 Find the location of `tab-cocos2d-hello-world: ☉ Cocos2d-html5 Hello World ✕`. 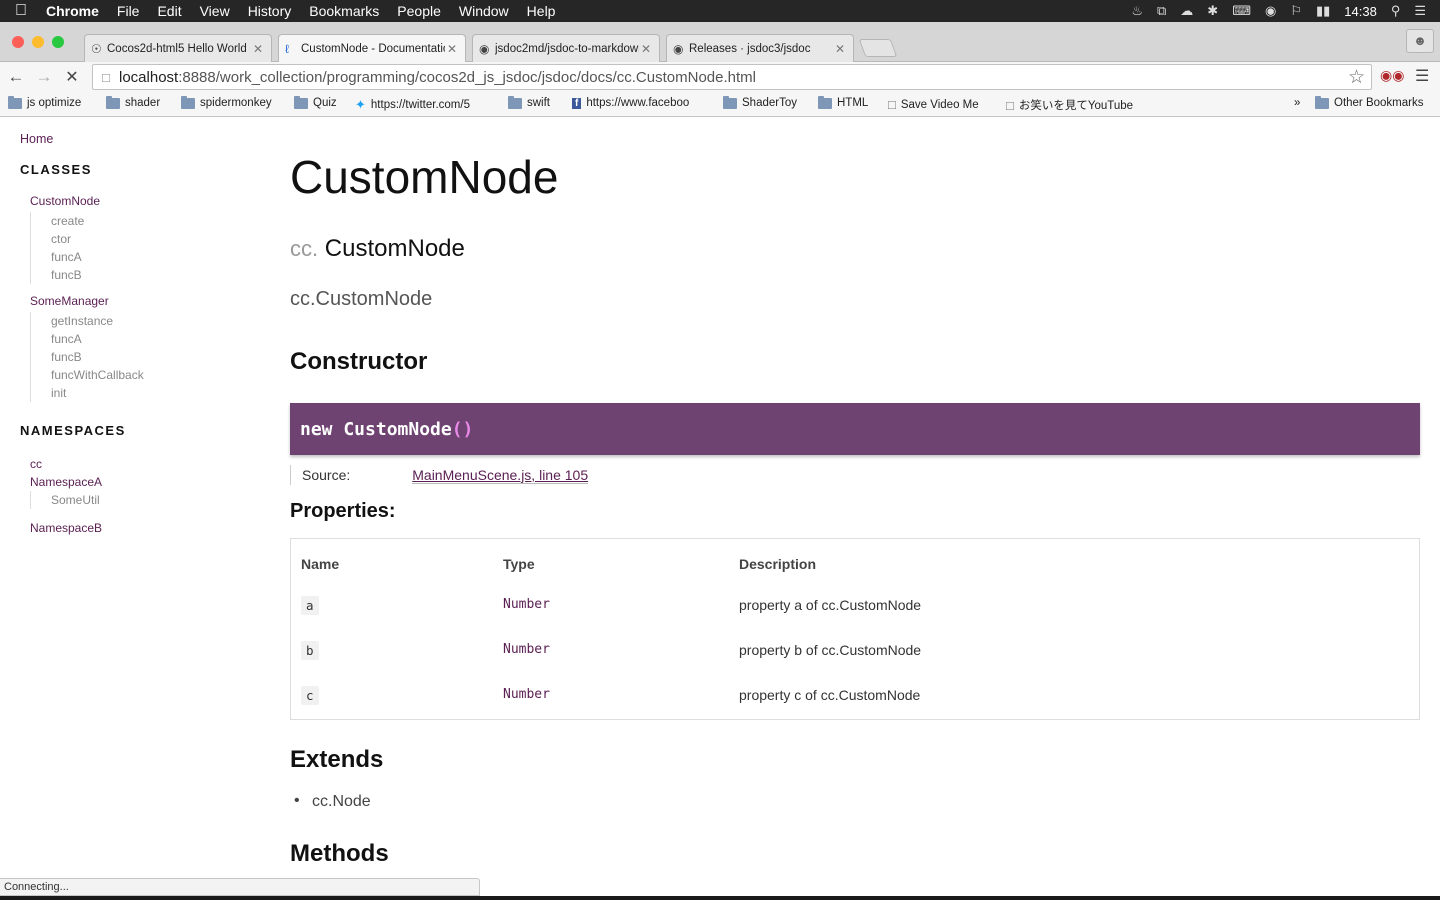

tab-cocos2d-hello-world: ☉ Cocos2d-html5 Hello World ✕ is located at coordinates (178, 48).